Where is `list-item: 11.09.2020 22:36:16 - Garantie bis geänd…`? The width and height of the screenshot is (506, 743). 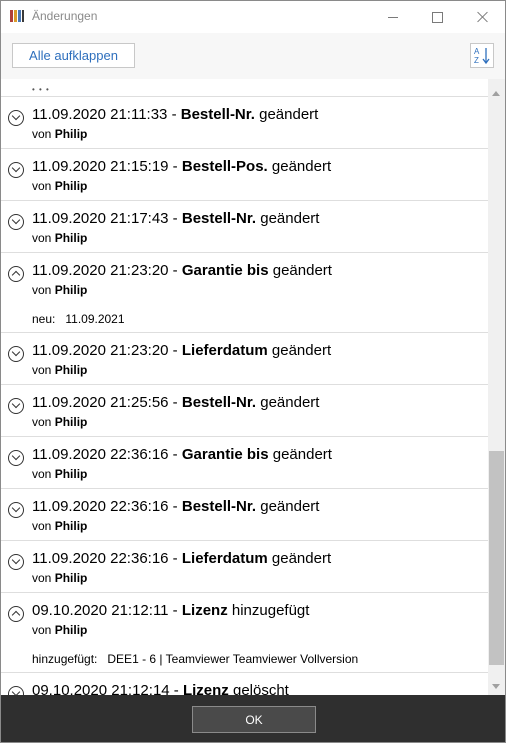
list-item: 11.09.2020 22:36:16 - Garantie bis geänd… is located at coordinates (244, 463).